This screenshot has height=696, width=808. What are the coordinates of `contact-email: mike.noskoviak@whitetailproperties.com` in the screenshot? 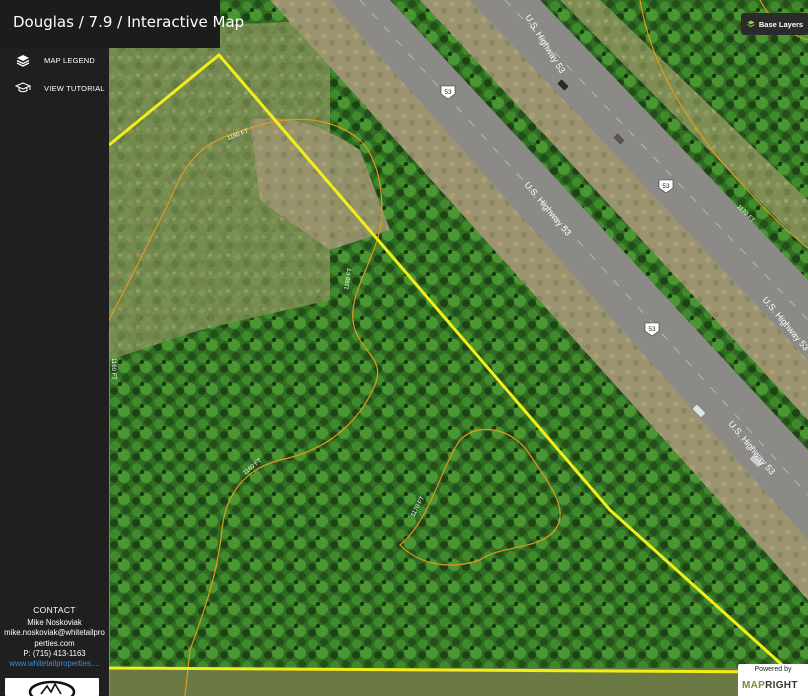 It's located at (54, 638).